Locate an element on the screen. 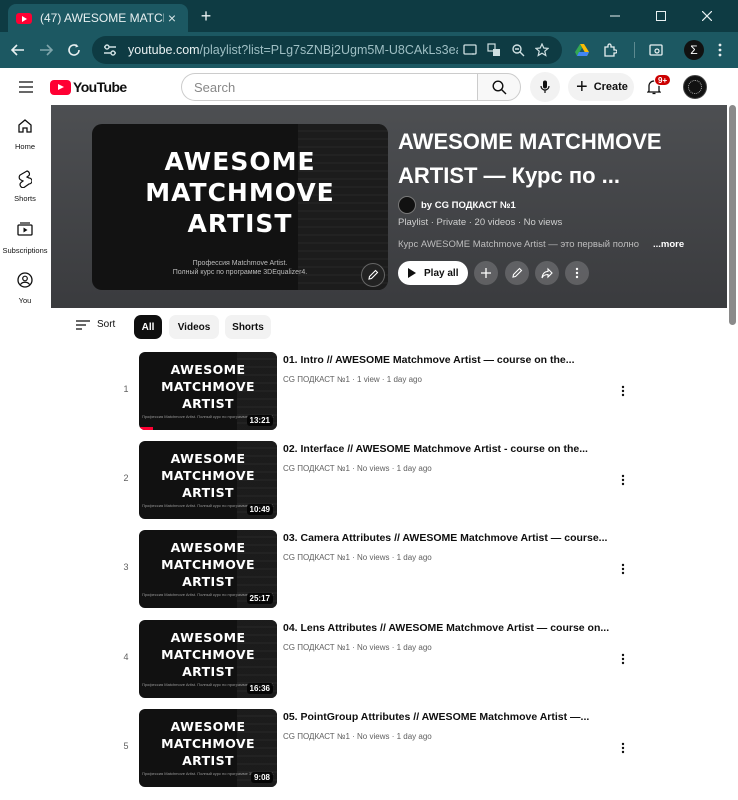 This screenshot has height=800, width=738. search-button is located at coordinates (499, 87).